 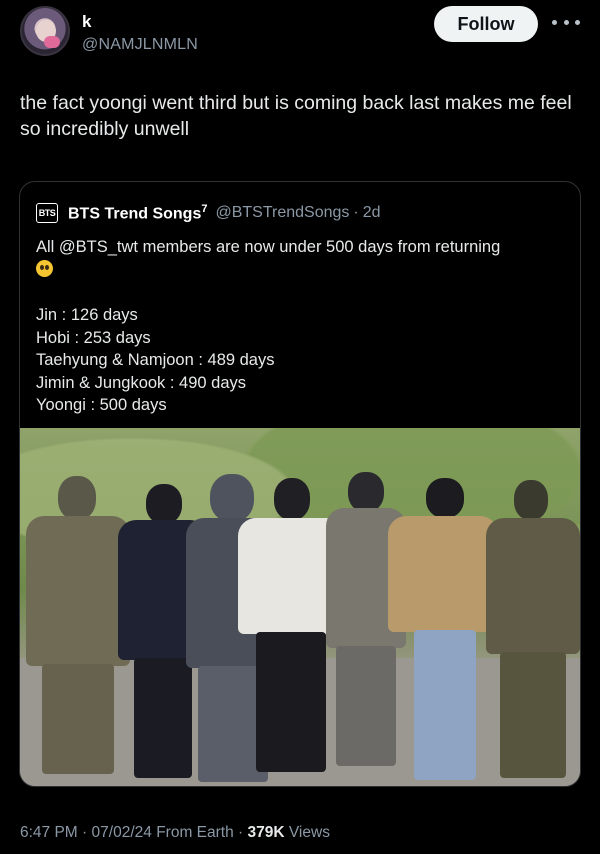 I want to click on days-item: Taehyung & Namjoon : 489 days, so click(x=155, y=360).